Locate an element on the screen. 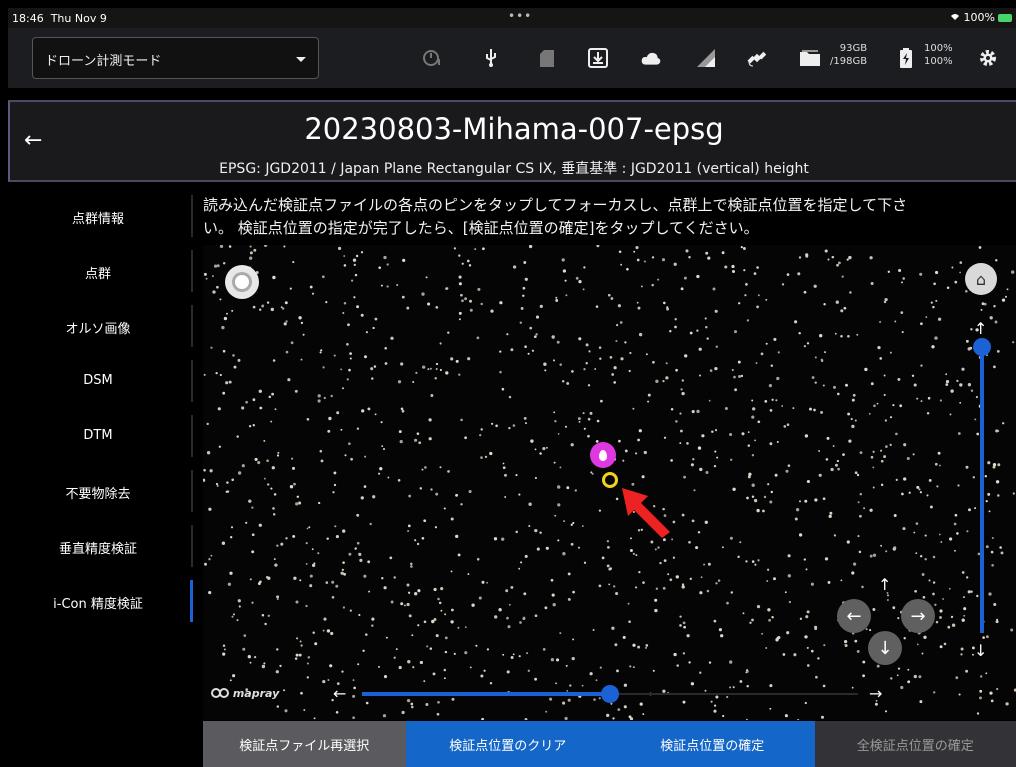 The image size is (1016, 767). signal-icon is located at coordinates (706, 58).